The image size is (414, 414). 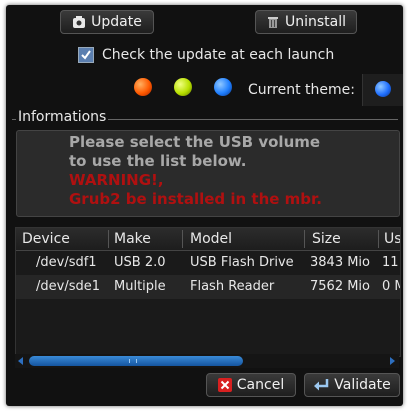 I want to click on scroll-right-arrow-icon, so click(x=392, y=361).